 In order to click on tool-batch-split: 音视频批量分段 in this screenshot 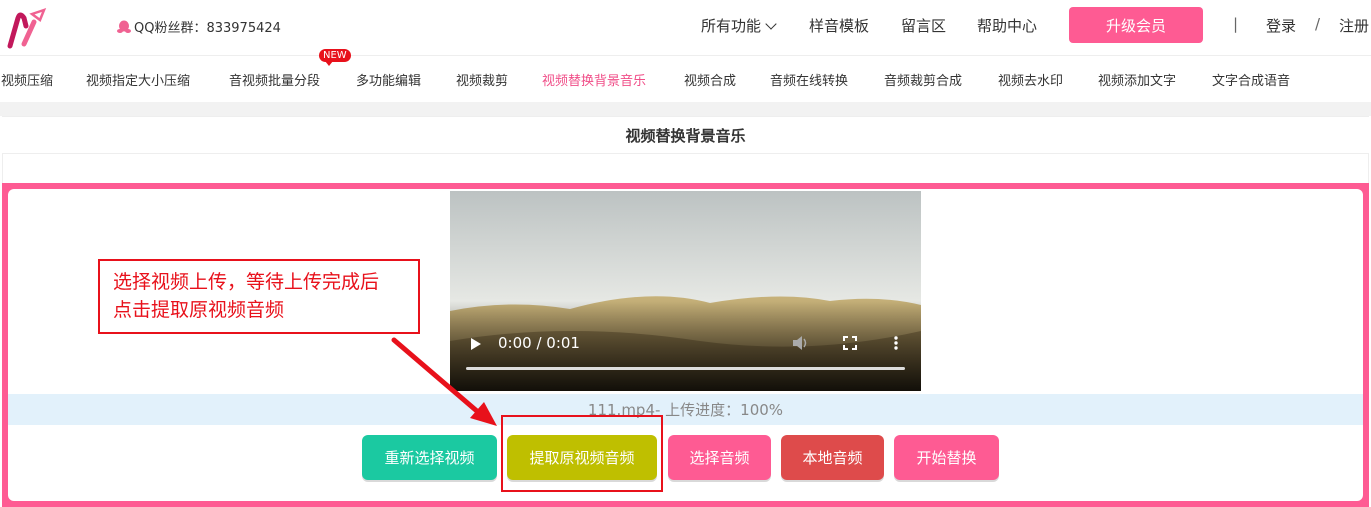, I will do `click(274, 79)`.